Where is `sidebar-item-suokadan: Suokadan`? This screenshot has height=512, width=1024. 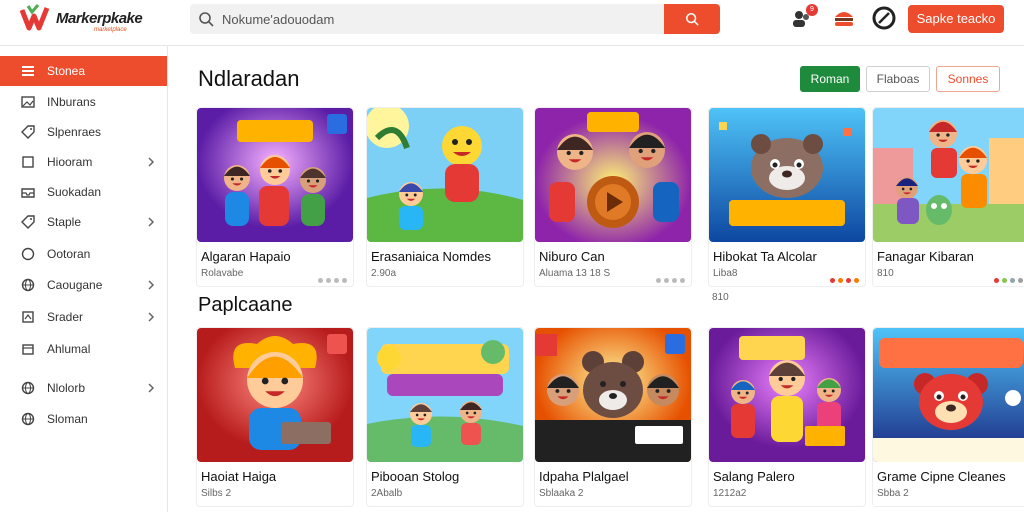 sidebar-item-suokadan: Suokadan is located at coordinates (83, 192).